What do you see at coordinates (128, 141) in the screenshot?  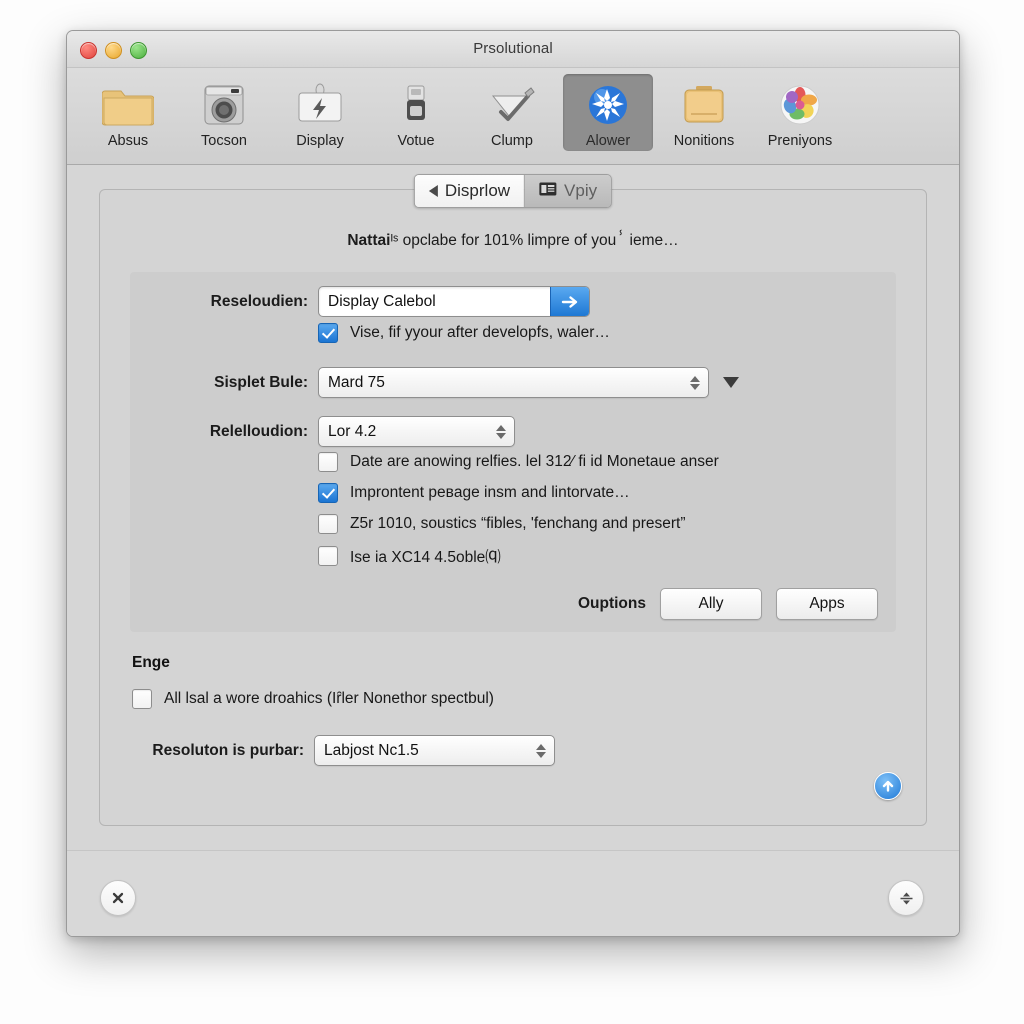 I see `toolbar-item-label: Absus` at bounding box center [128, 141].